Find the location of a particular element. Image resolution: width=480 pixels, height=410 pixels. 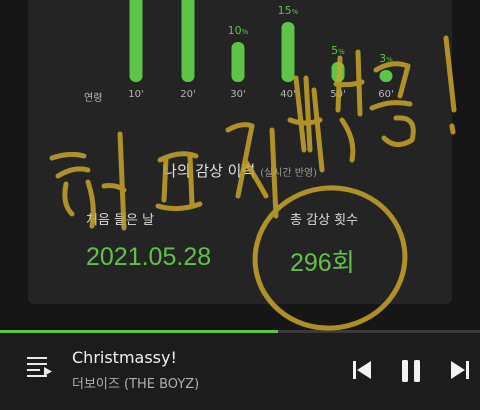

pause-icon is located at coordinates (411, 371).